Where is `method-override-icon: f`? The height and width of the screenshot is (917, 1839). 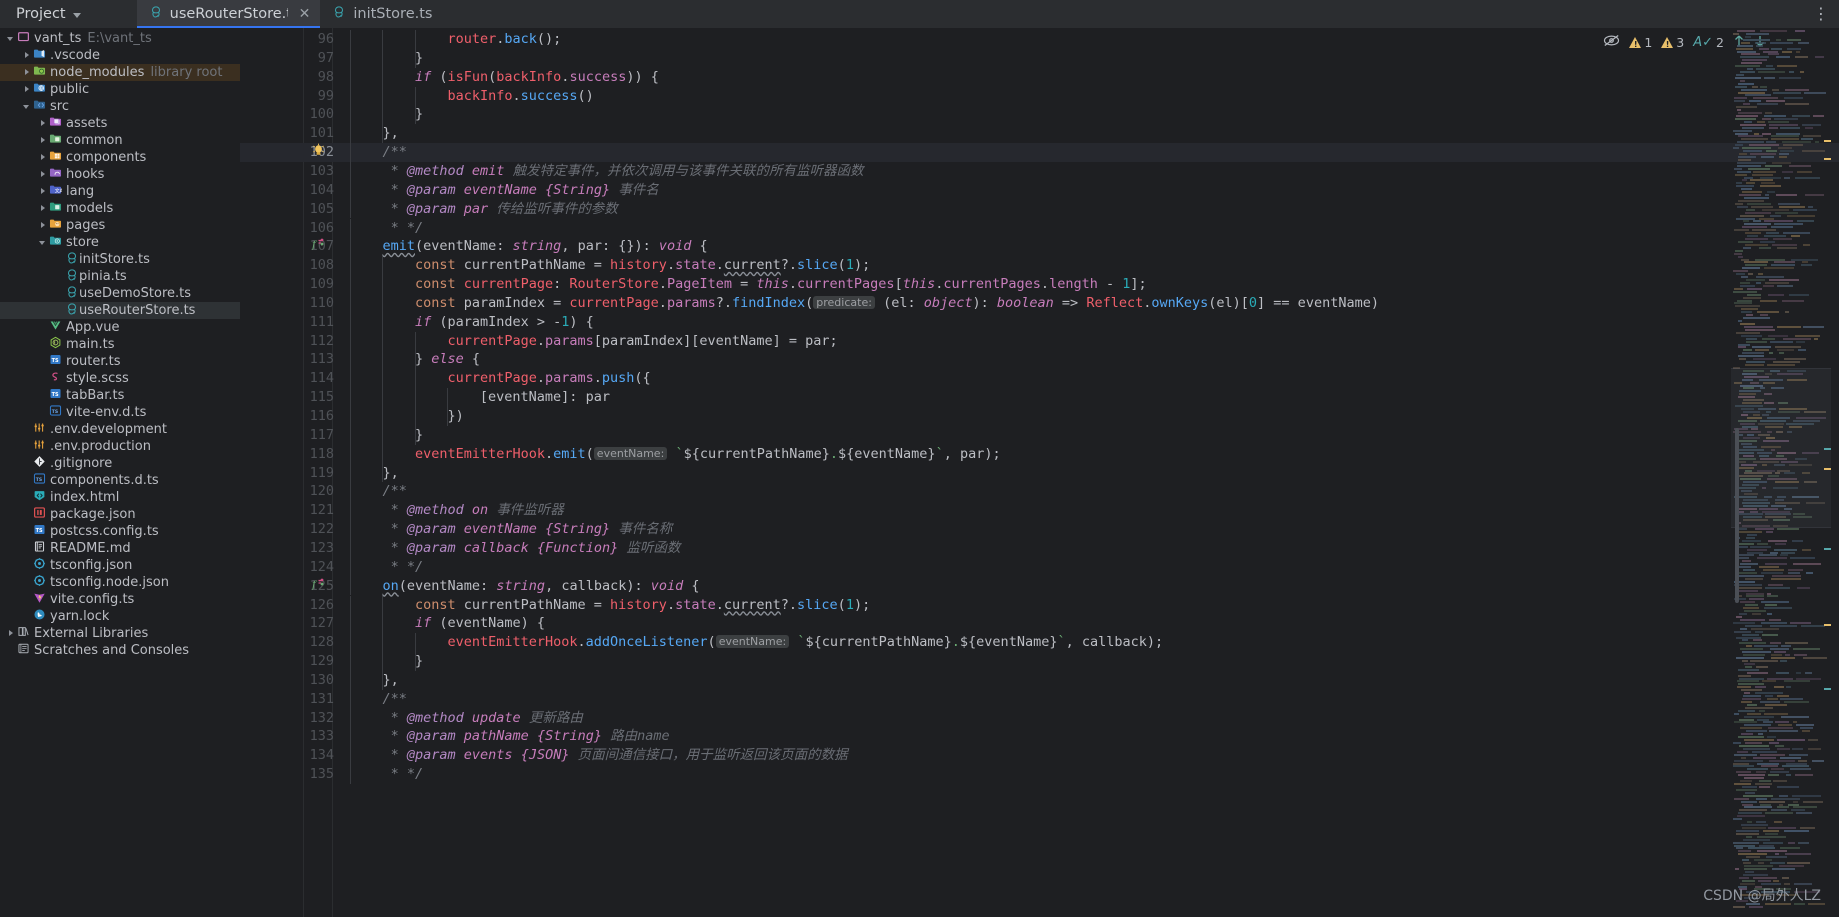 method-override-icon: f is located at coordinates (318, 586).